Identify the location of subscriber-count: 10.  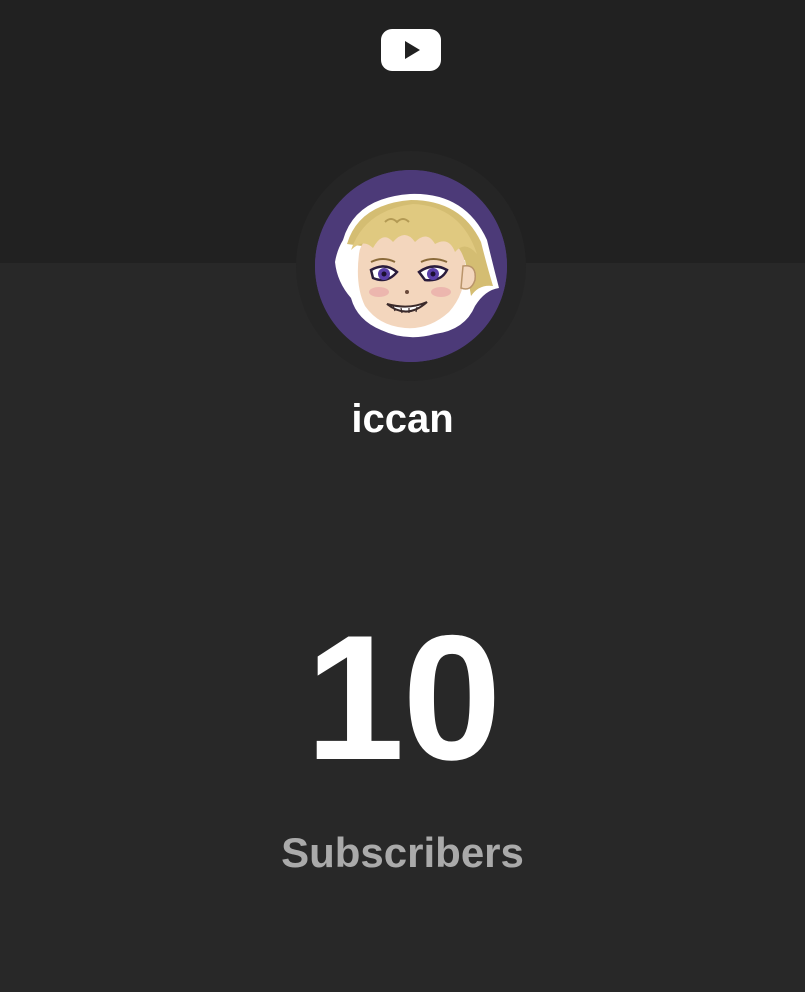
(403, 697).